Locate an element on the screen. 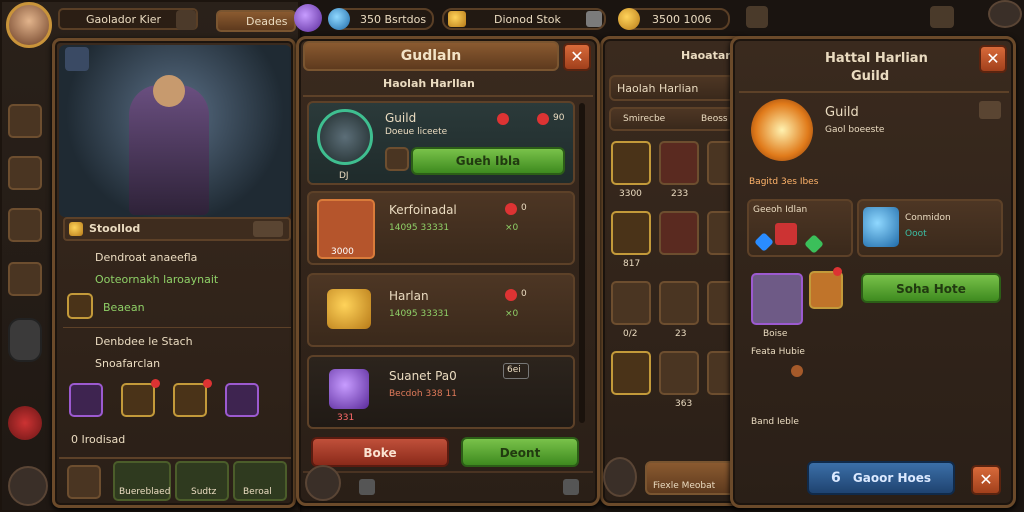 This screenshot has width=1024, height=512. detail-title: Hattal Harlian is located at coordinates (876, 58).